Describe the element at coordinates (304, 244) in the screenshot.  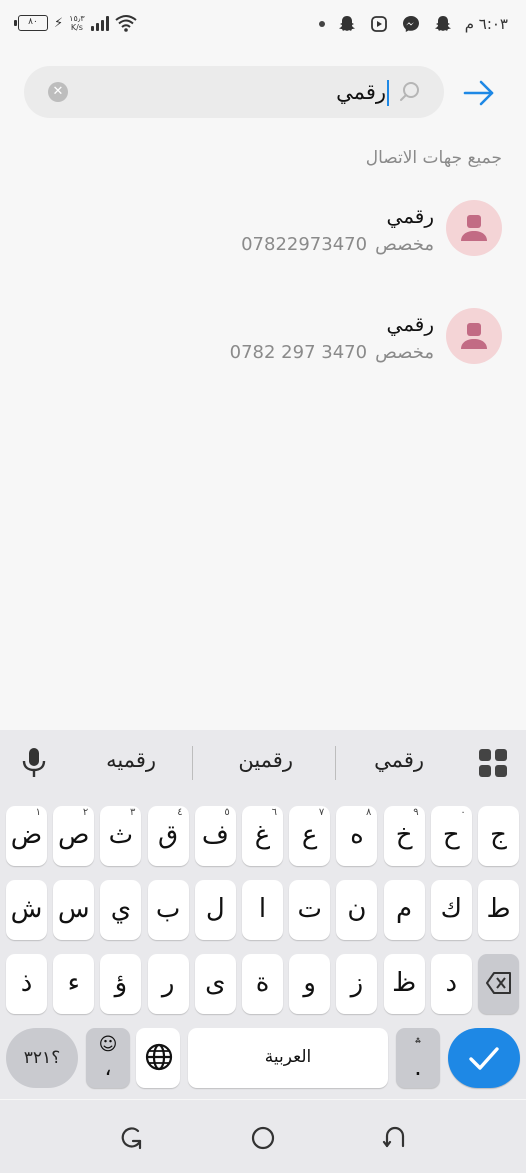
I see `contact-number: 07822973470` at that location.